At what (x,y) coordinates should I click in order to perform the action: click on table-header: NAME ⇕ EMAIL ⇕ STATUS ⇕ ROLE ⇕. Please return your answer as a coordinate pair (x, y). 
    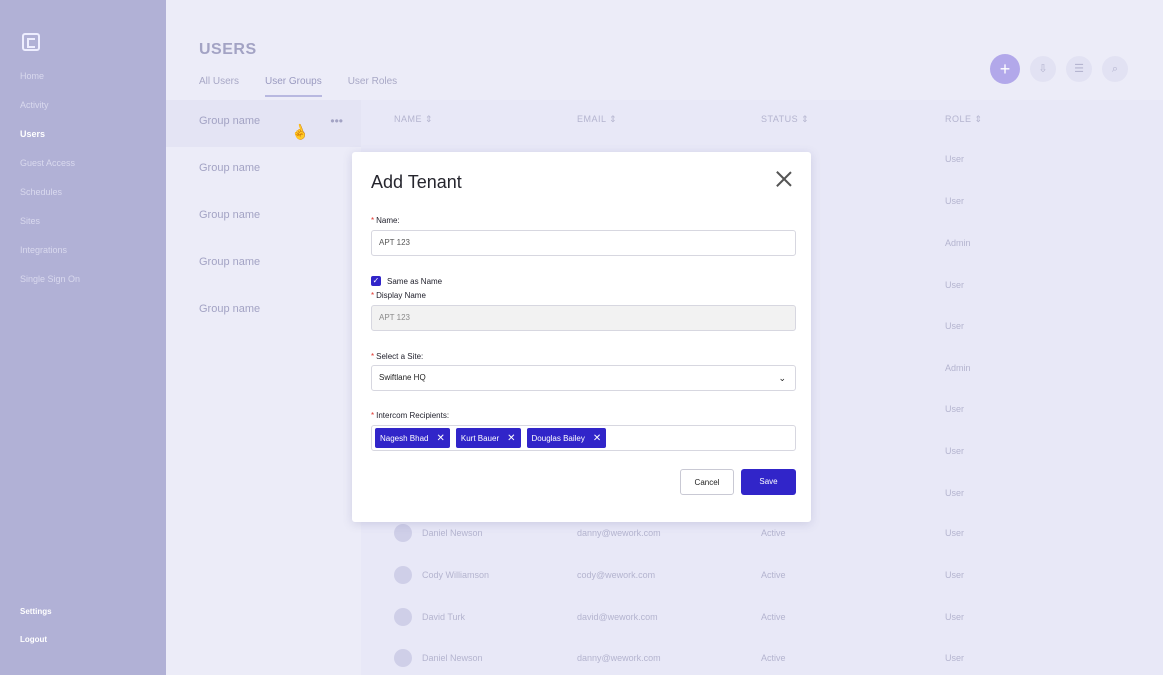
    Looking at the image, I should click on (762, 119).